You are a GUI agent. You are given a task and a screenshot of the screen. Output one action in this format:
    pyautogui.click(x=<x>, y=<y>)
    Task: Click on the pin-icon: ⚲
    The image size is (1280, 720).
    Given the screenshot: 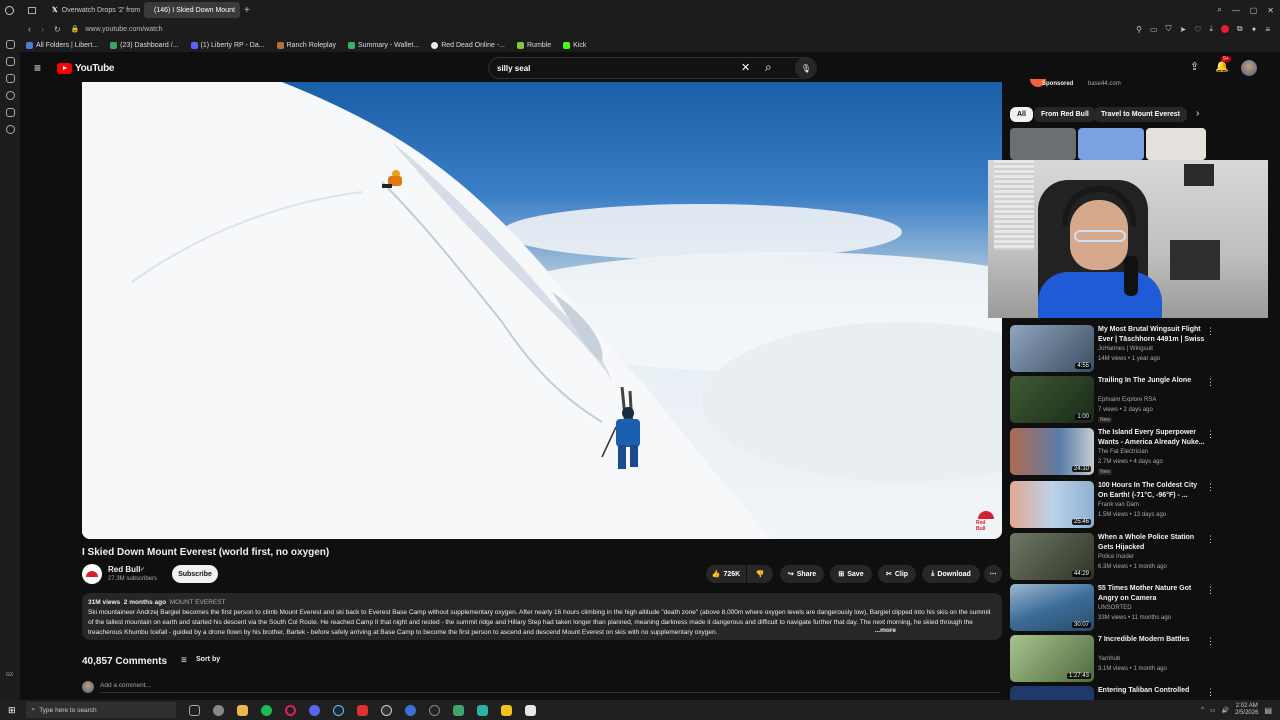 What is the action you would take?
    pyautogui.click(x=1139, y=29)
    